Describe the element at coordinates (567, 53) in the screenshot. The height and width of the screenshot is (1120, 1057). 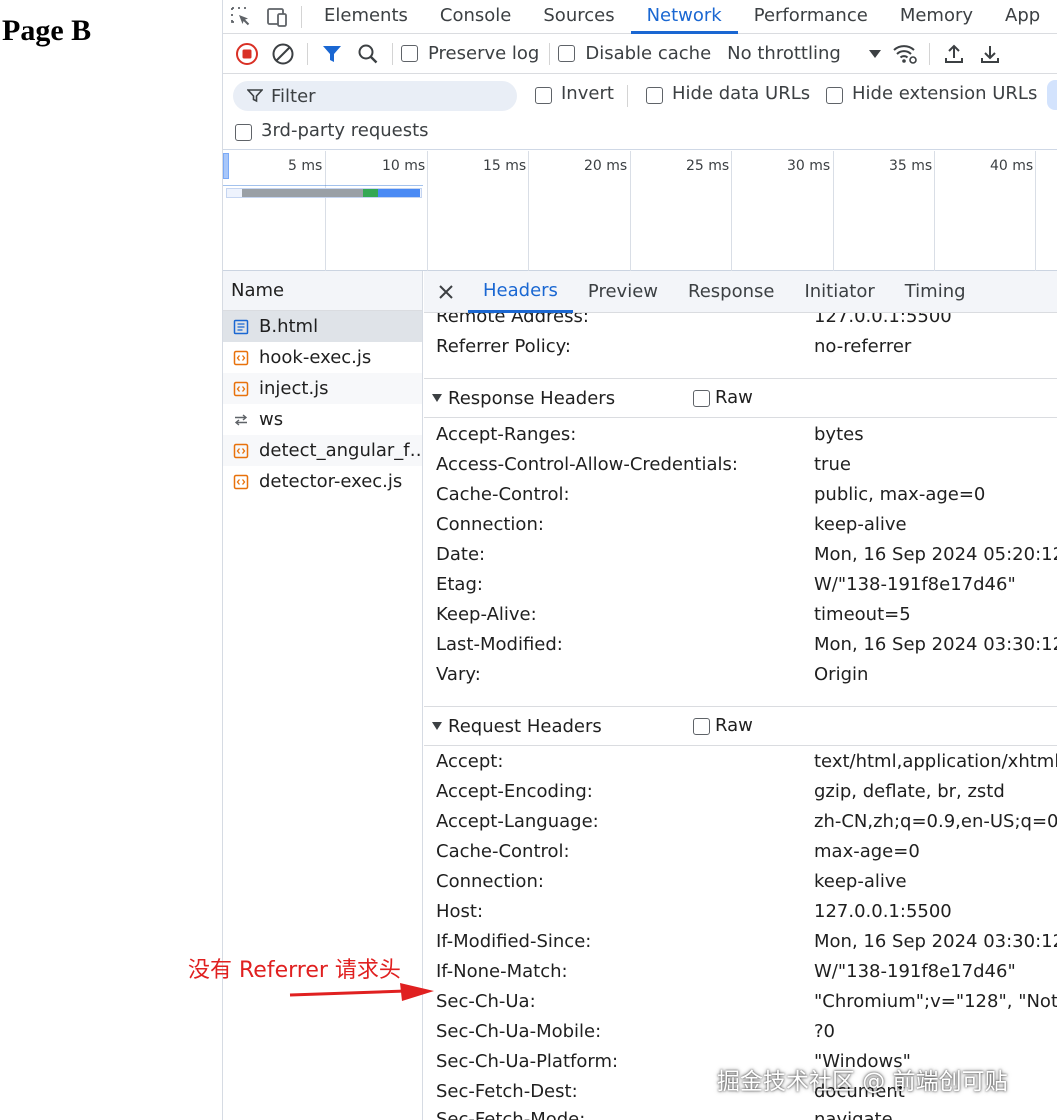
I see `disable-cache-checkbox` at that location.